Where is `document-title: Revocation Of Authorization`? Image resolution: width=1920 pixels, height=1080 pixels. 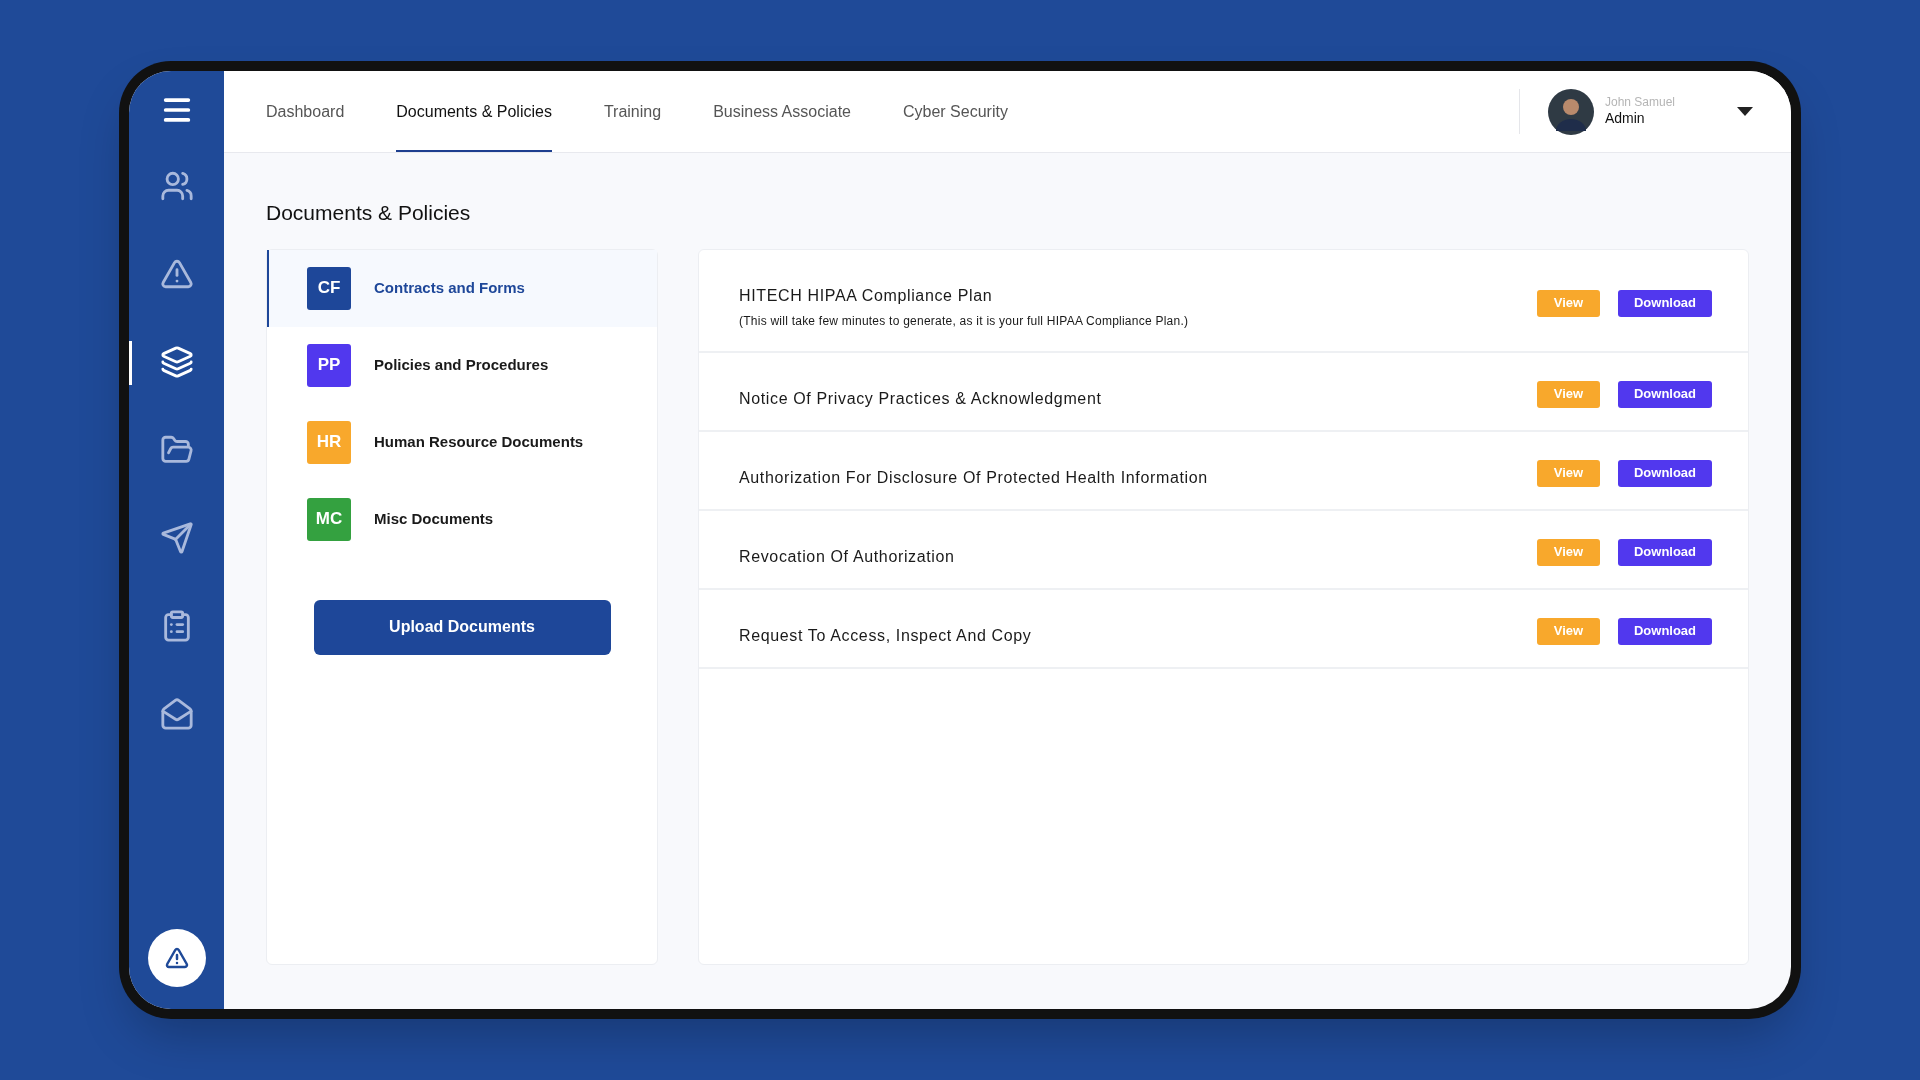 document-title: Revocation Of Authorization is located at coordinates (847, 556).